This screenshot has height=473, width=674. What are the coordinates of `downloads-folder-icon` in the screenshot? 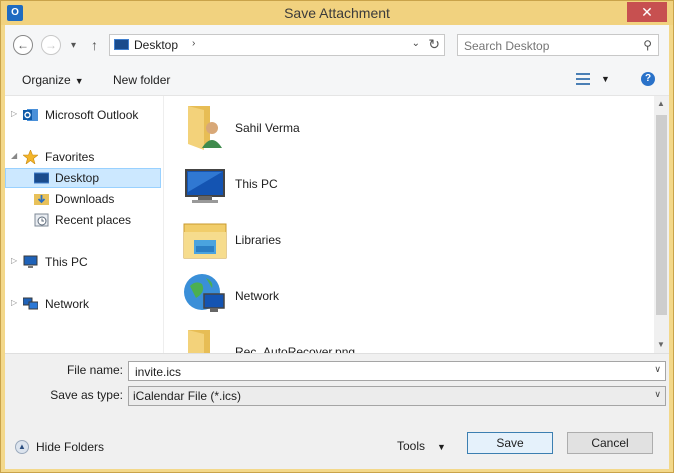 It's located at (41, 199).